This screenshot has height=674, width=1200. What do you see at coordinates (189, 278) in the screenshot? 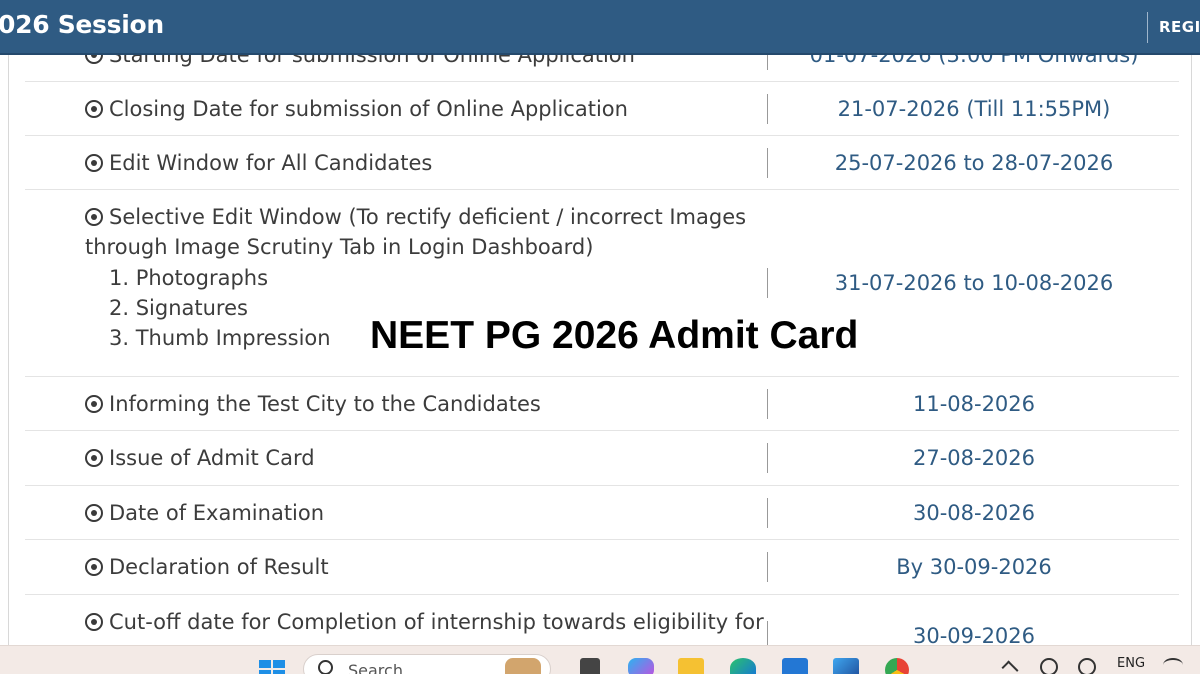
I see `sub-list-item: 1. Photographs` at bounding box center [189, 278].